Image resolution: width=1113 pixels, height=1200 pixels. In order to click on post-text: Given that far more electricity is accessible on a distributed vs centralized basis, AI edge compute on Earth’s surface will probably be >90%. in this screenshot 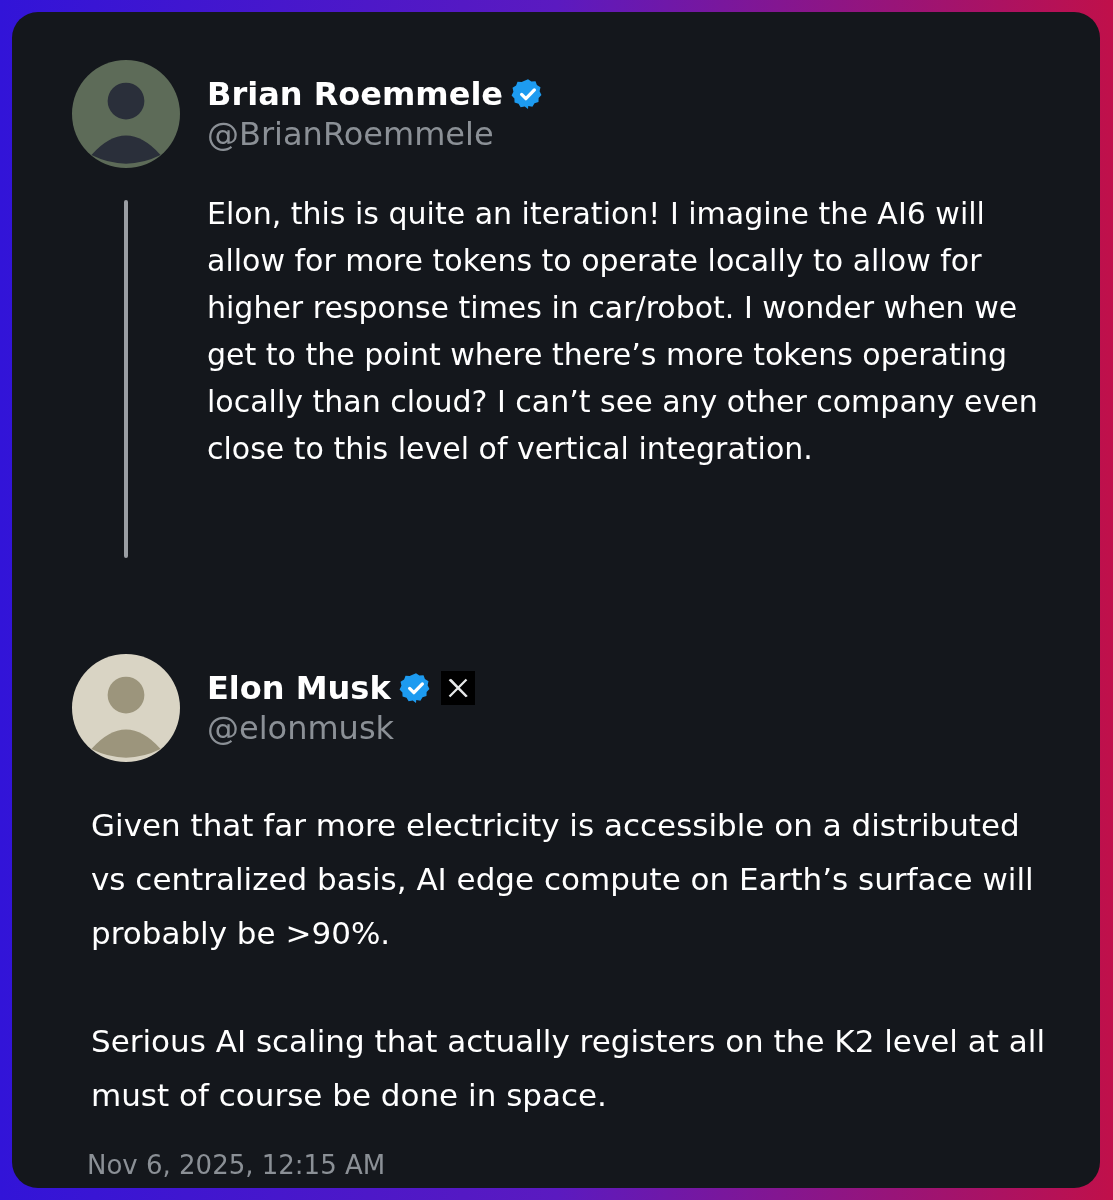, I will do `click(563, 879)`.